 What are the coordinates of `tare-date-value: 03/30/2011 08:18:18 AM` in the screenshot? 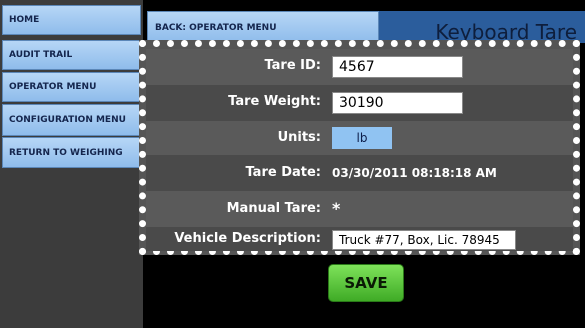 It's located at (414, 173).